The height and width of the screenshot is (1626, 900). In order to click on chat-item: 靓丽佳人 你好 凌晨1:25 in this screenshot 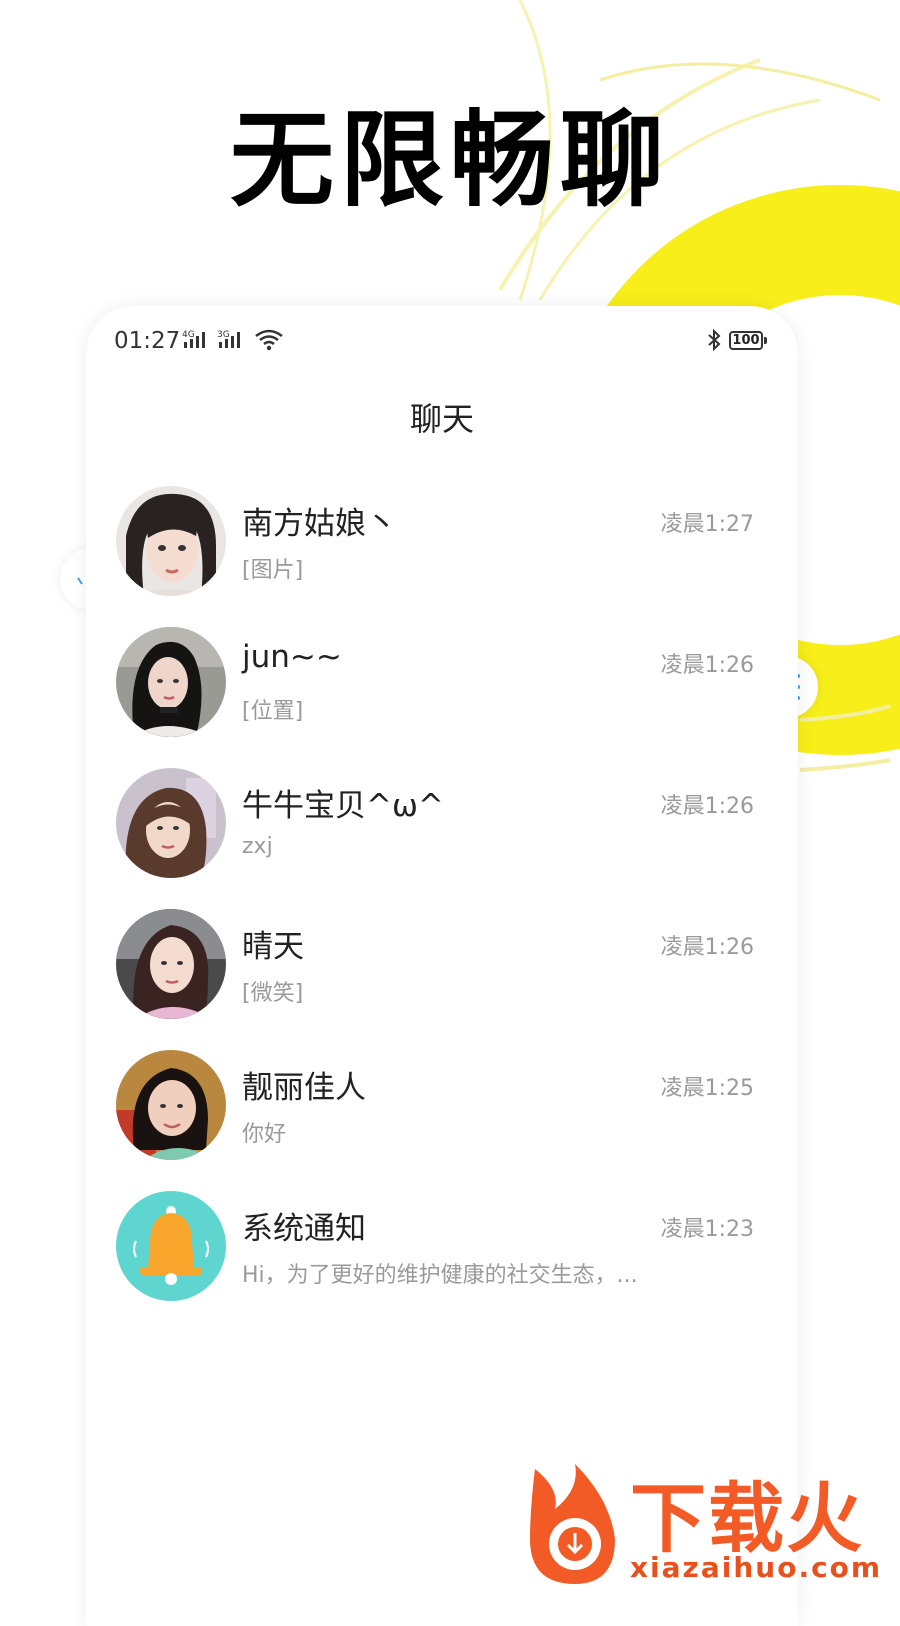, I will do `click(442, 1118)`.